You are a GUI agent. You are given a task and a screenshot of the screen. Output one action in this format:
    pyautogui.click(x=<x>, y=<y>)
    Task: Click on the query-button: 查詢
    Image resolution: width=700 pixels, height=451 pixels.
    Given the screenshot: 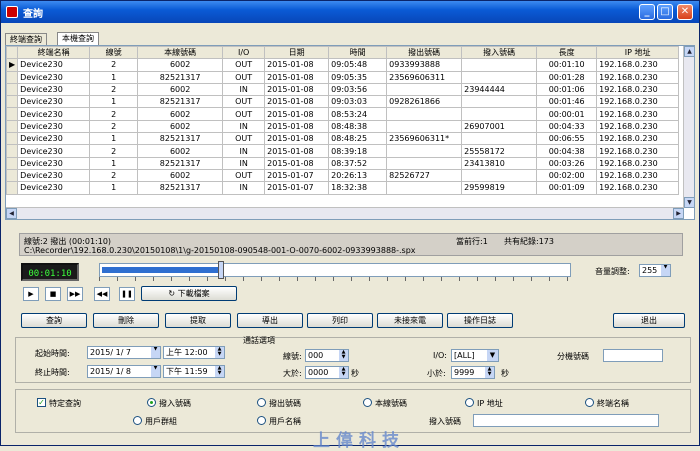 What is the action you would take?
    pyautogui.click(x=54, y=320)
    